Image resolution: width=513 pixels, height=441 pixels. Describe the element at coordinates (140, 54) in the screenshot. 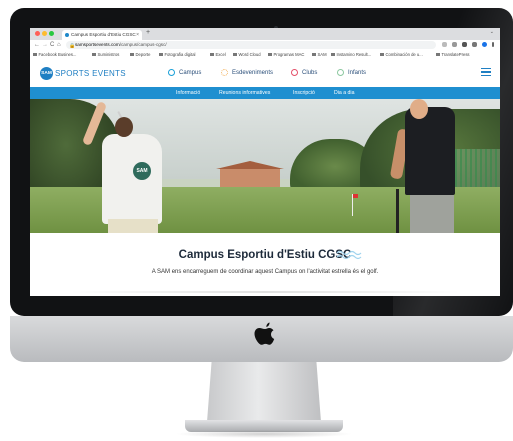

I see `bookmark-item: Deporte` at that location.